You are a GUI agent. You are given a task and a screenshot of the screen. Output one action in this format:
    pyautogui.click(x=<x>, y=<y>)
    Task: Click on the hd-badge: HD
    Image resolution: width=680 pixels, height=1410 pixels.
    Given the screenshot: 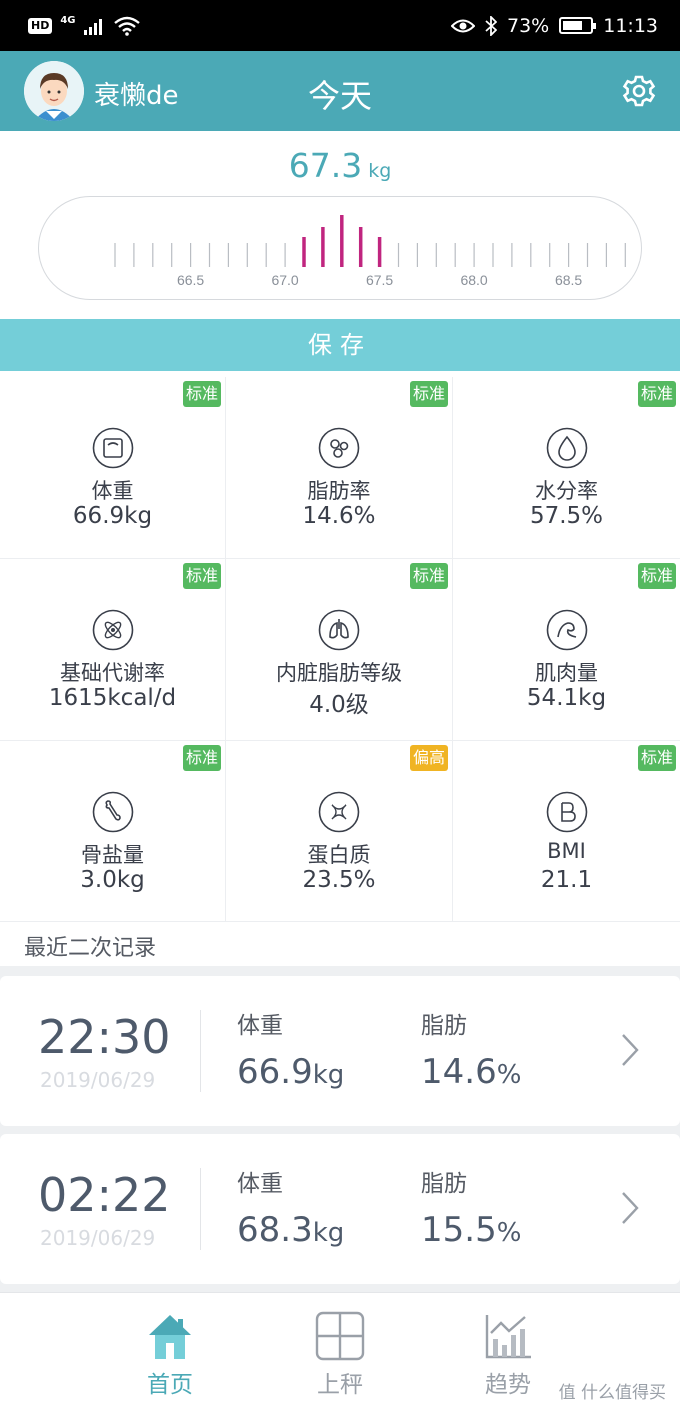 What is the action you would take?
    pyautogui.click(x=40, y=25)
    